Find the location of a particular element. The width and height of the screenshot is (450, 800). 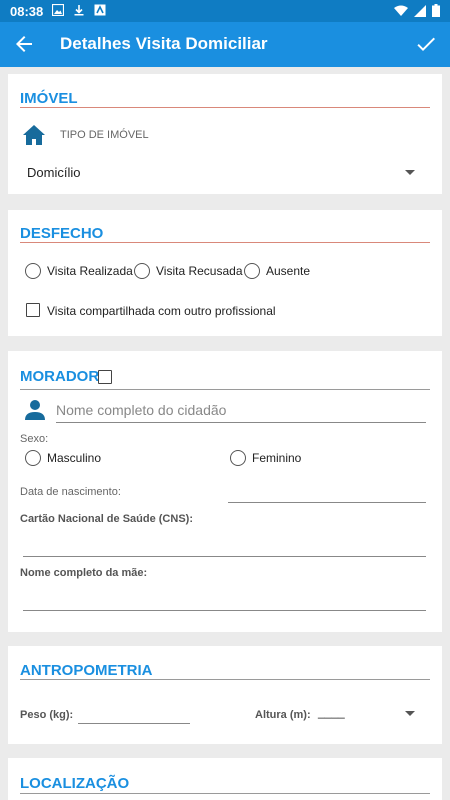

peso-label: Peso (kg): is located at coordinates (47, 715).